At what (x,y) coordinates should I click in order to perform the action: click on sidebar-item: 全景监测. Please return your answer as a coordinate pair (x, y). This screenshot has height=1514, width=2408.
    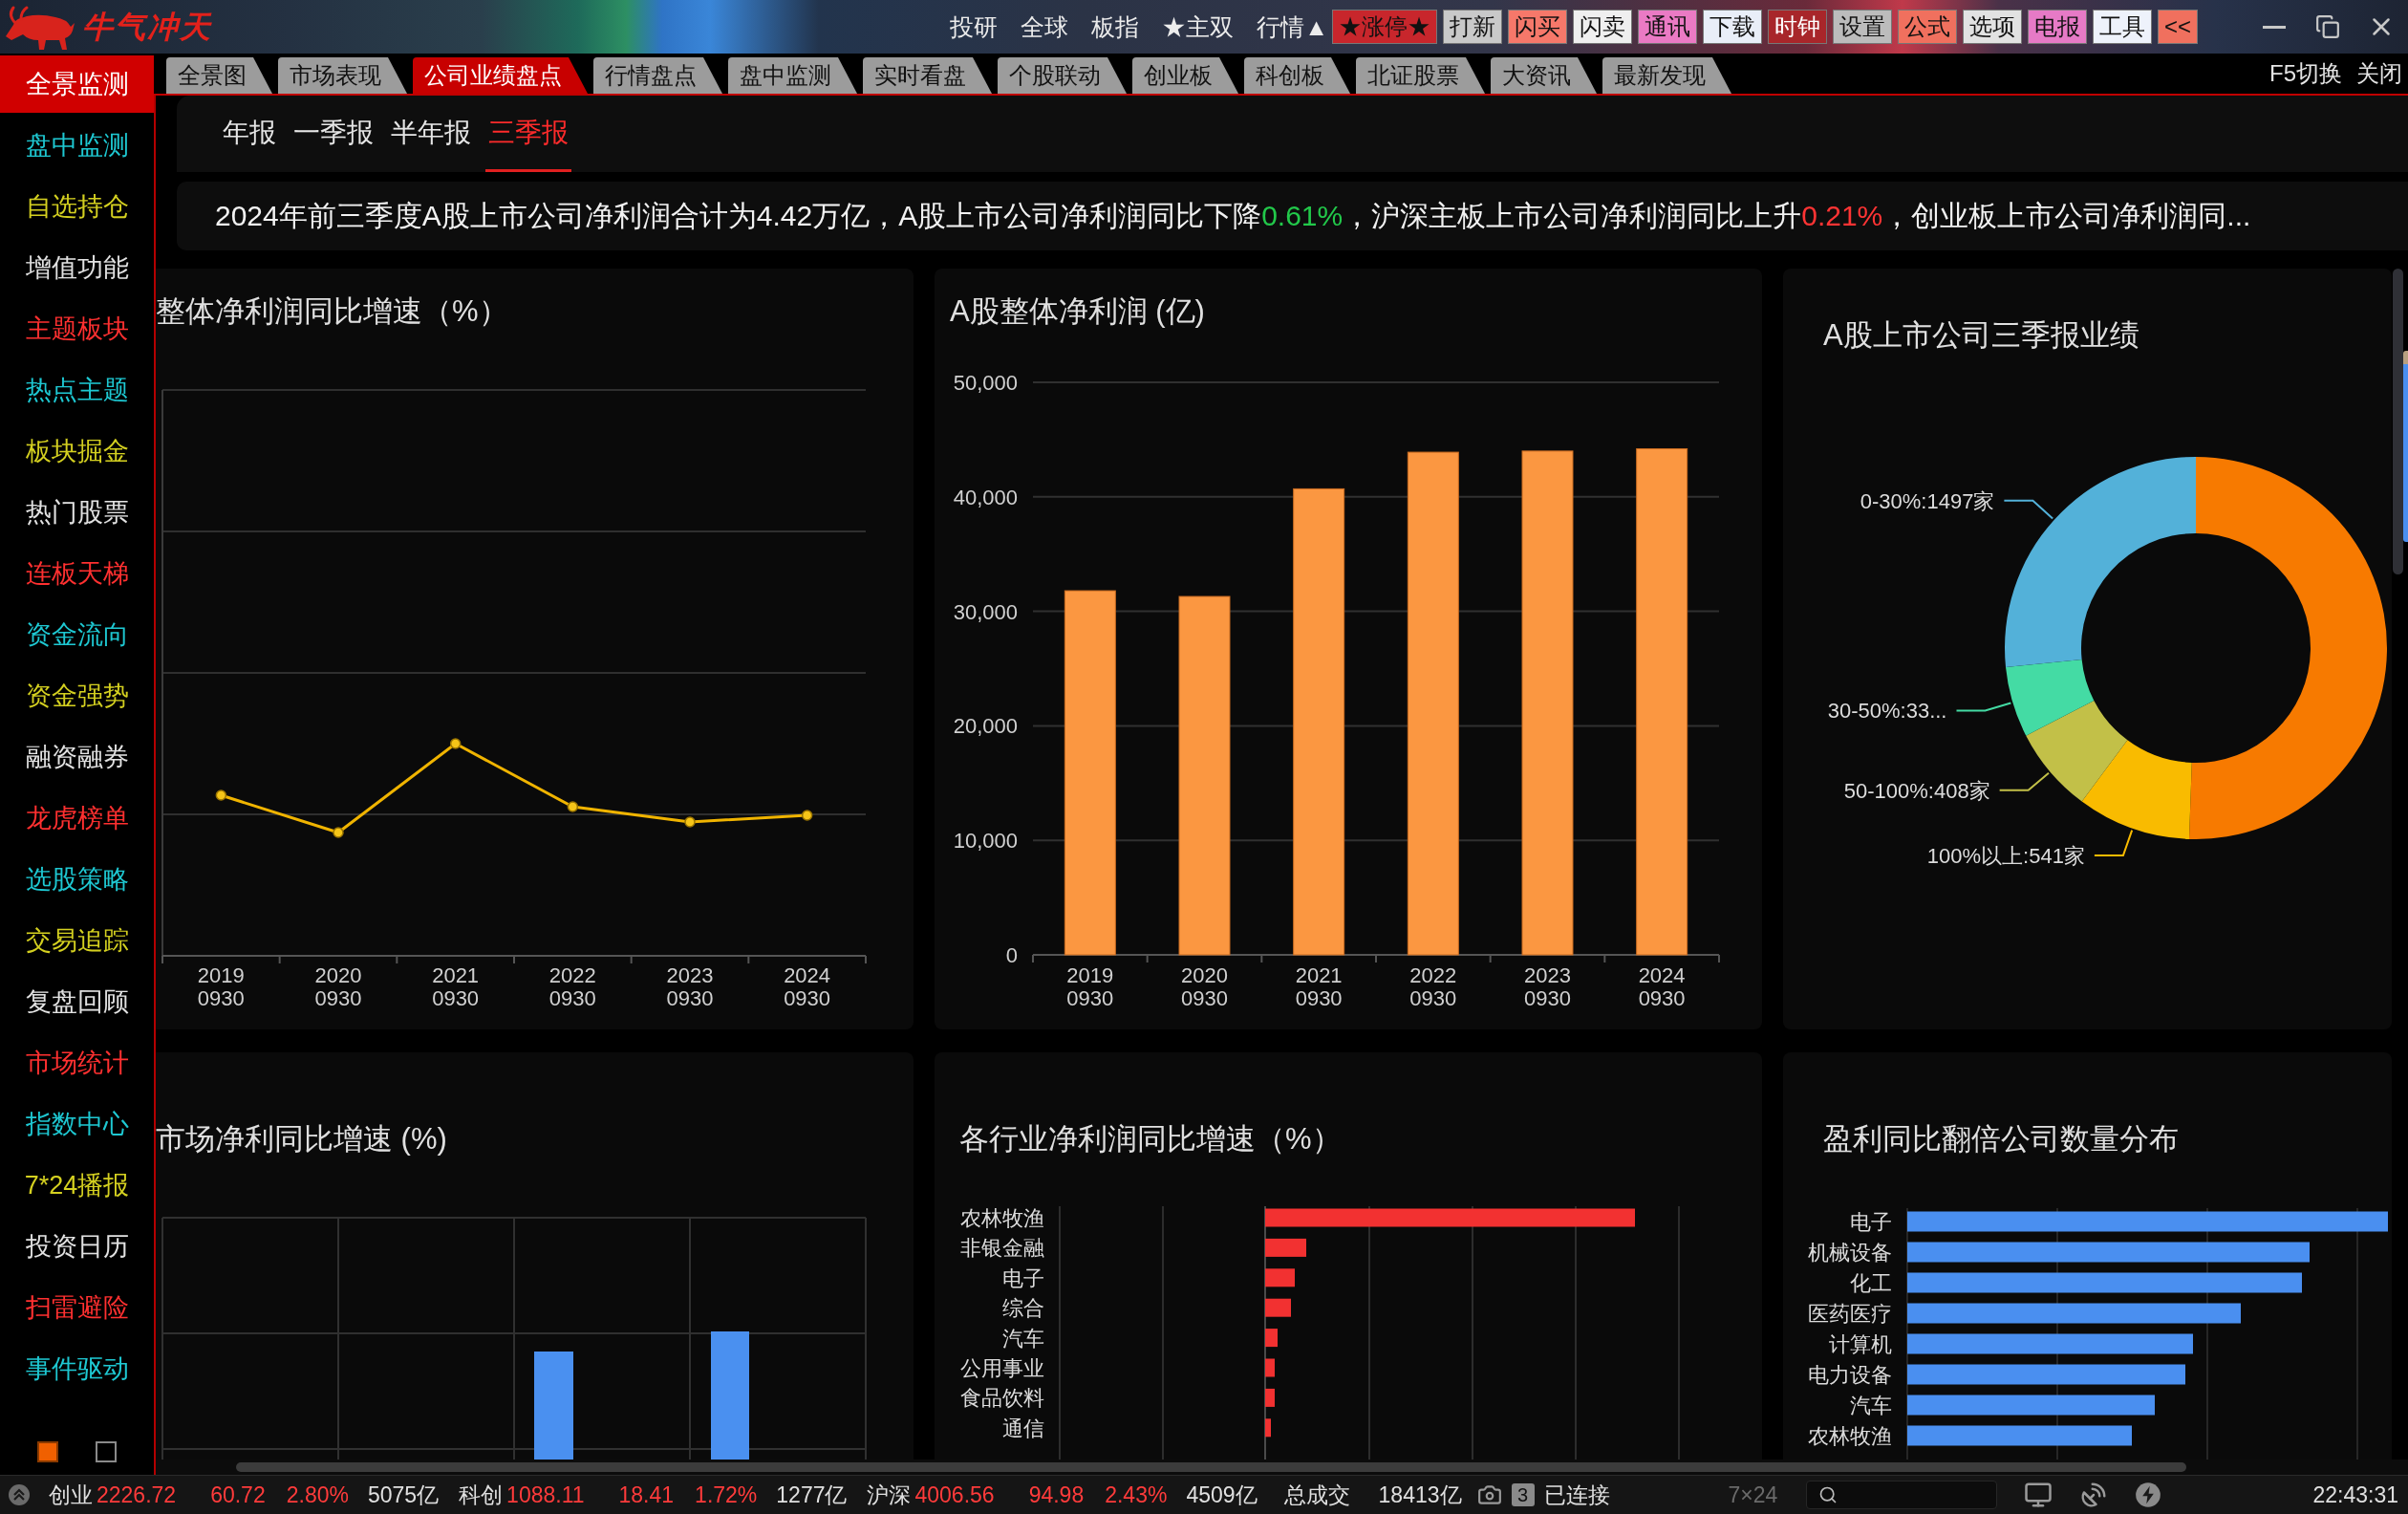
    Looking at the image, I should click on (77, 84).